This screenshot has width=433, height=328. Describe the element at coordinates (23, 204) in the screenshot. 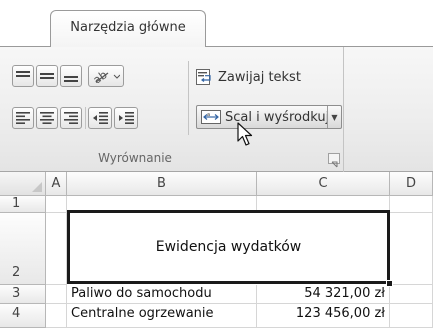

I see `row-header-1: 1` at that location.